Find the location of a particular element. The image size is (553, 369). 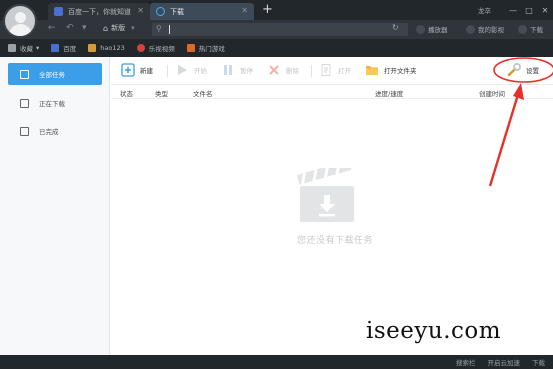

text-caret is located at coordinates (169, 29).